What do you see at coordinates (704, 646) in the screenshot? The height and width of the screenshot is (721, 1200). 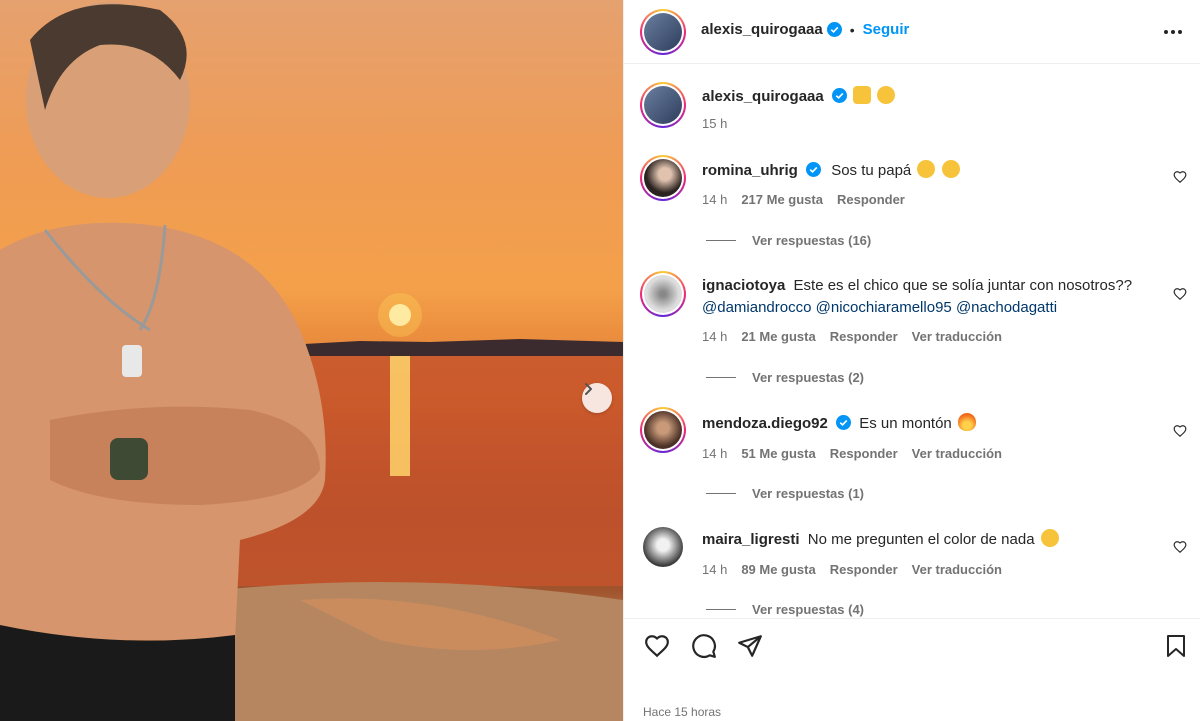 I see `comment-icon` at bounding box center [704, 646].